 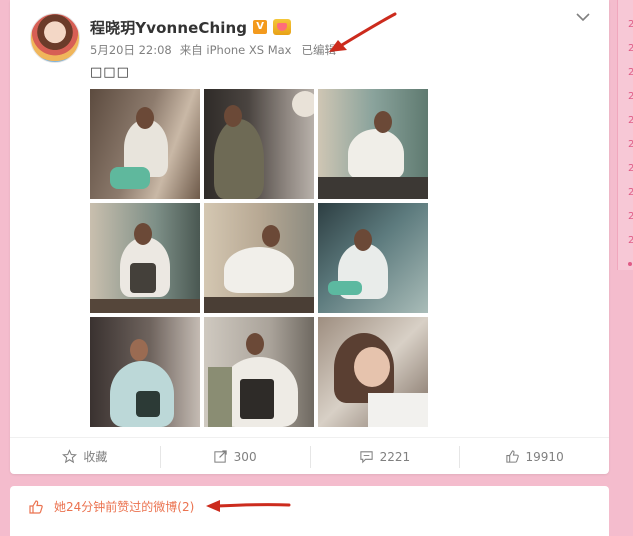 What do you see at coordinates (366, 457) in the screenshot?
I see `comment-icon` at bounding box center [366, 457].